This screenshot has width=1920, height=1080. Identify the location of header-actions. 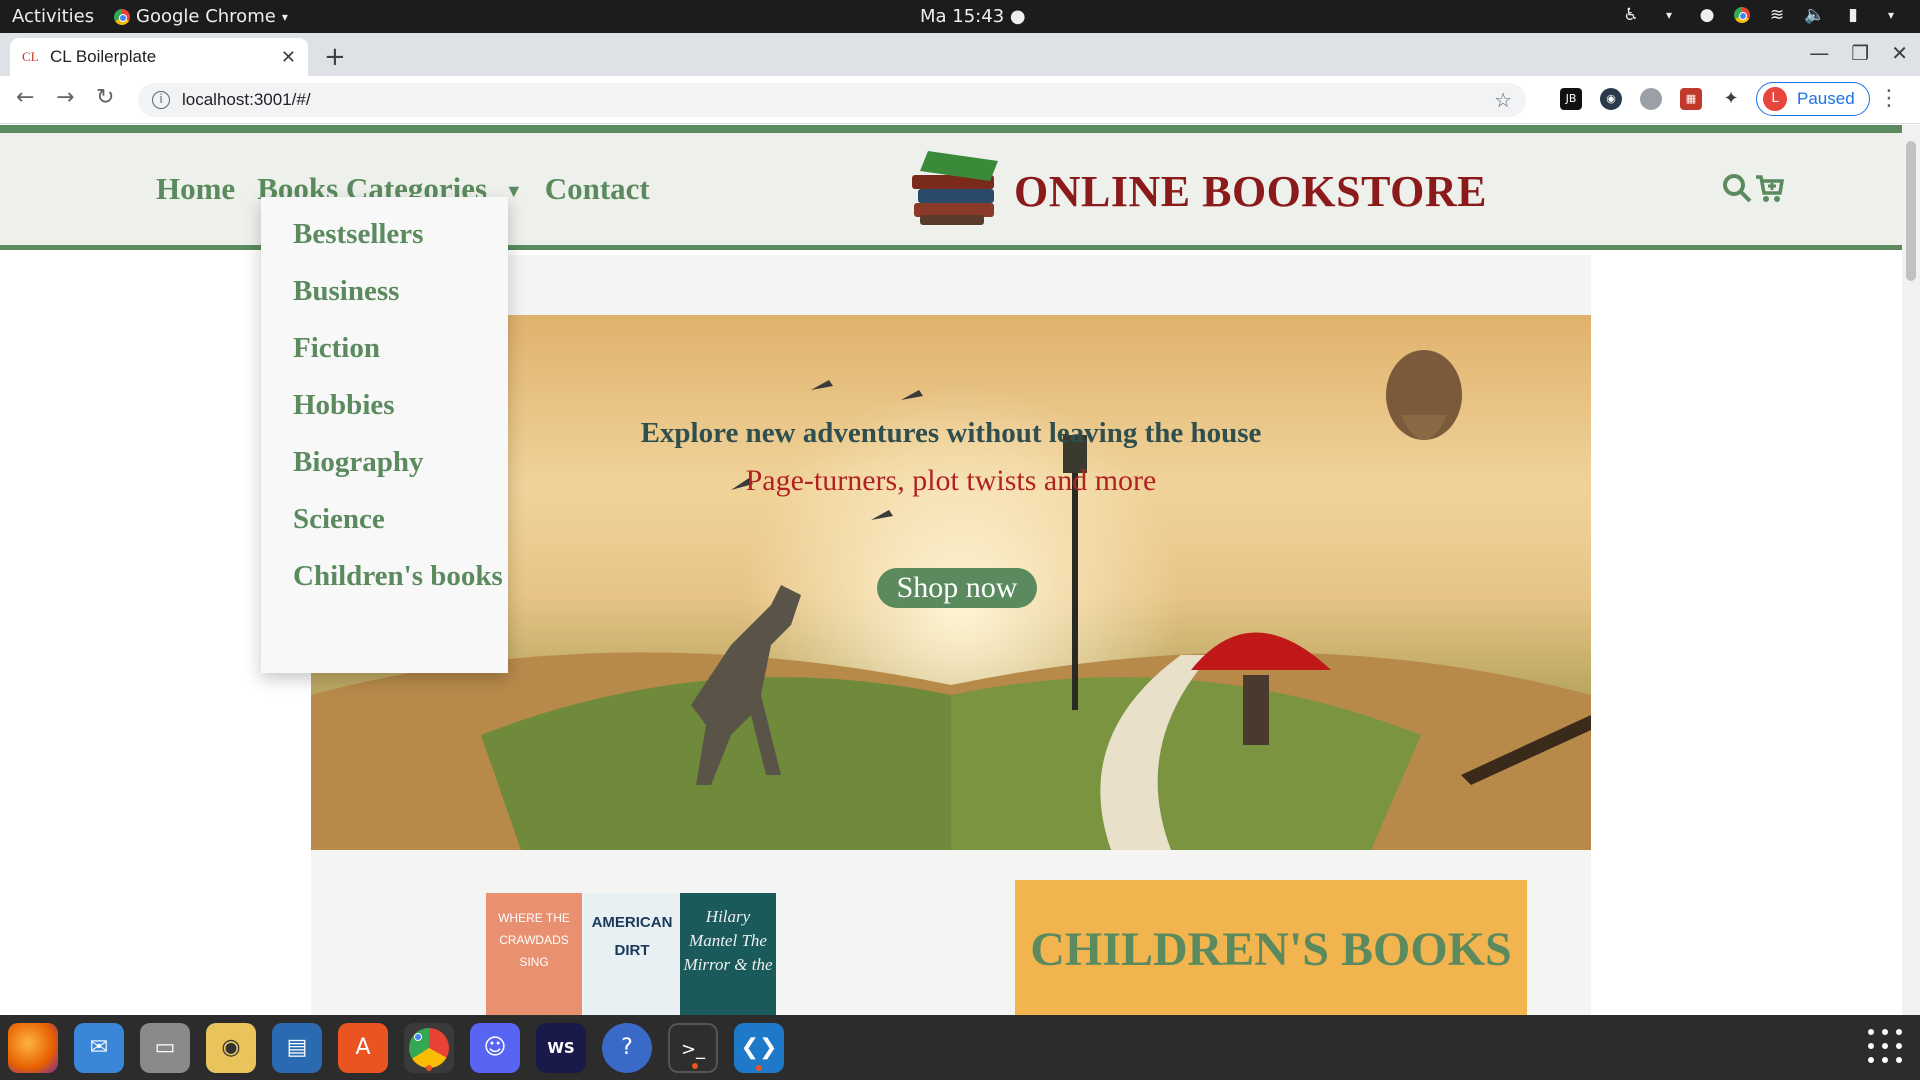
(1753, 188).